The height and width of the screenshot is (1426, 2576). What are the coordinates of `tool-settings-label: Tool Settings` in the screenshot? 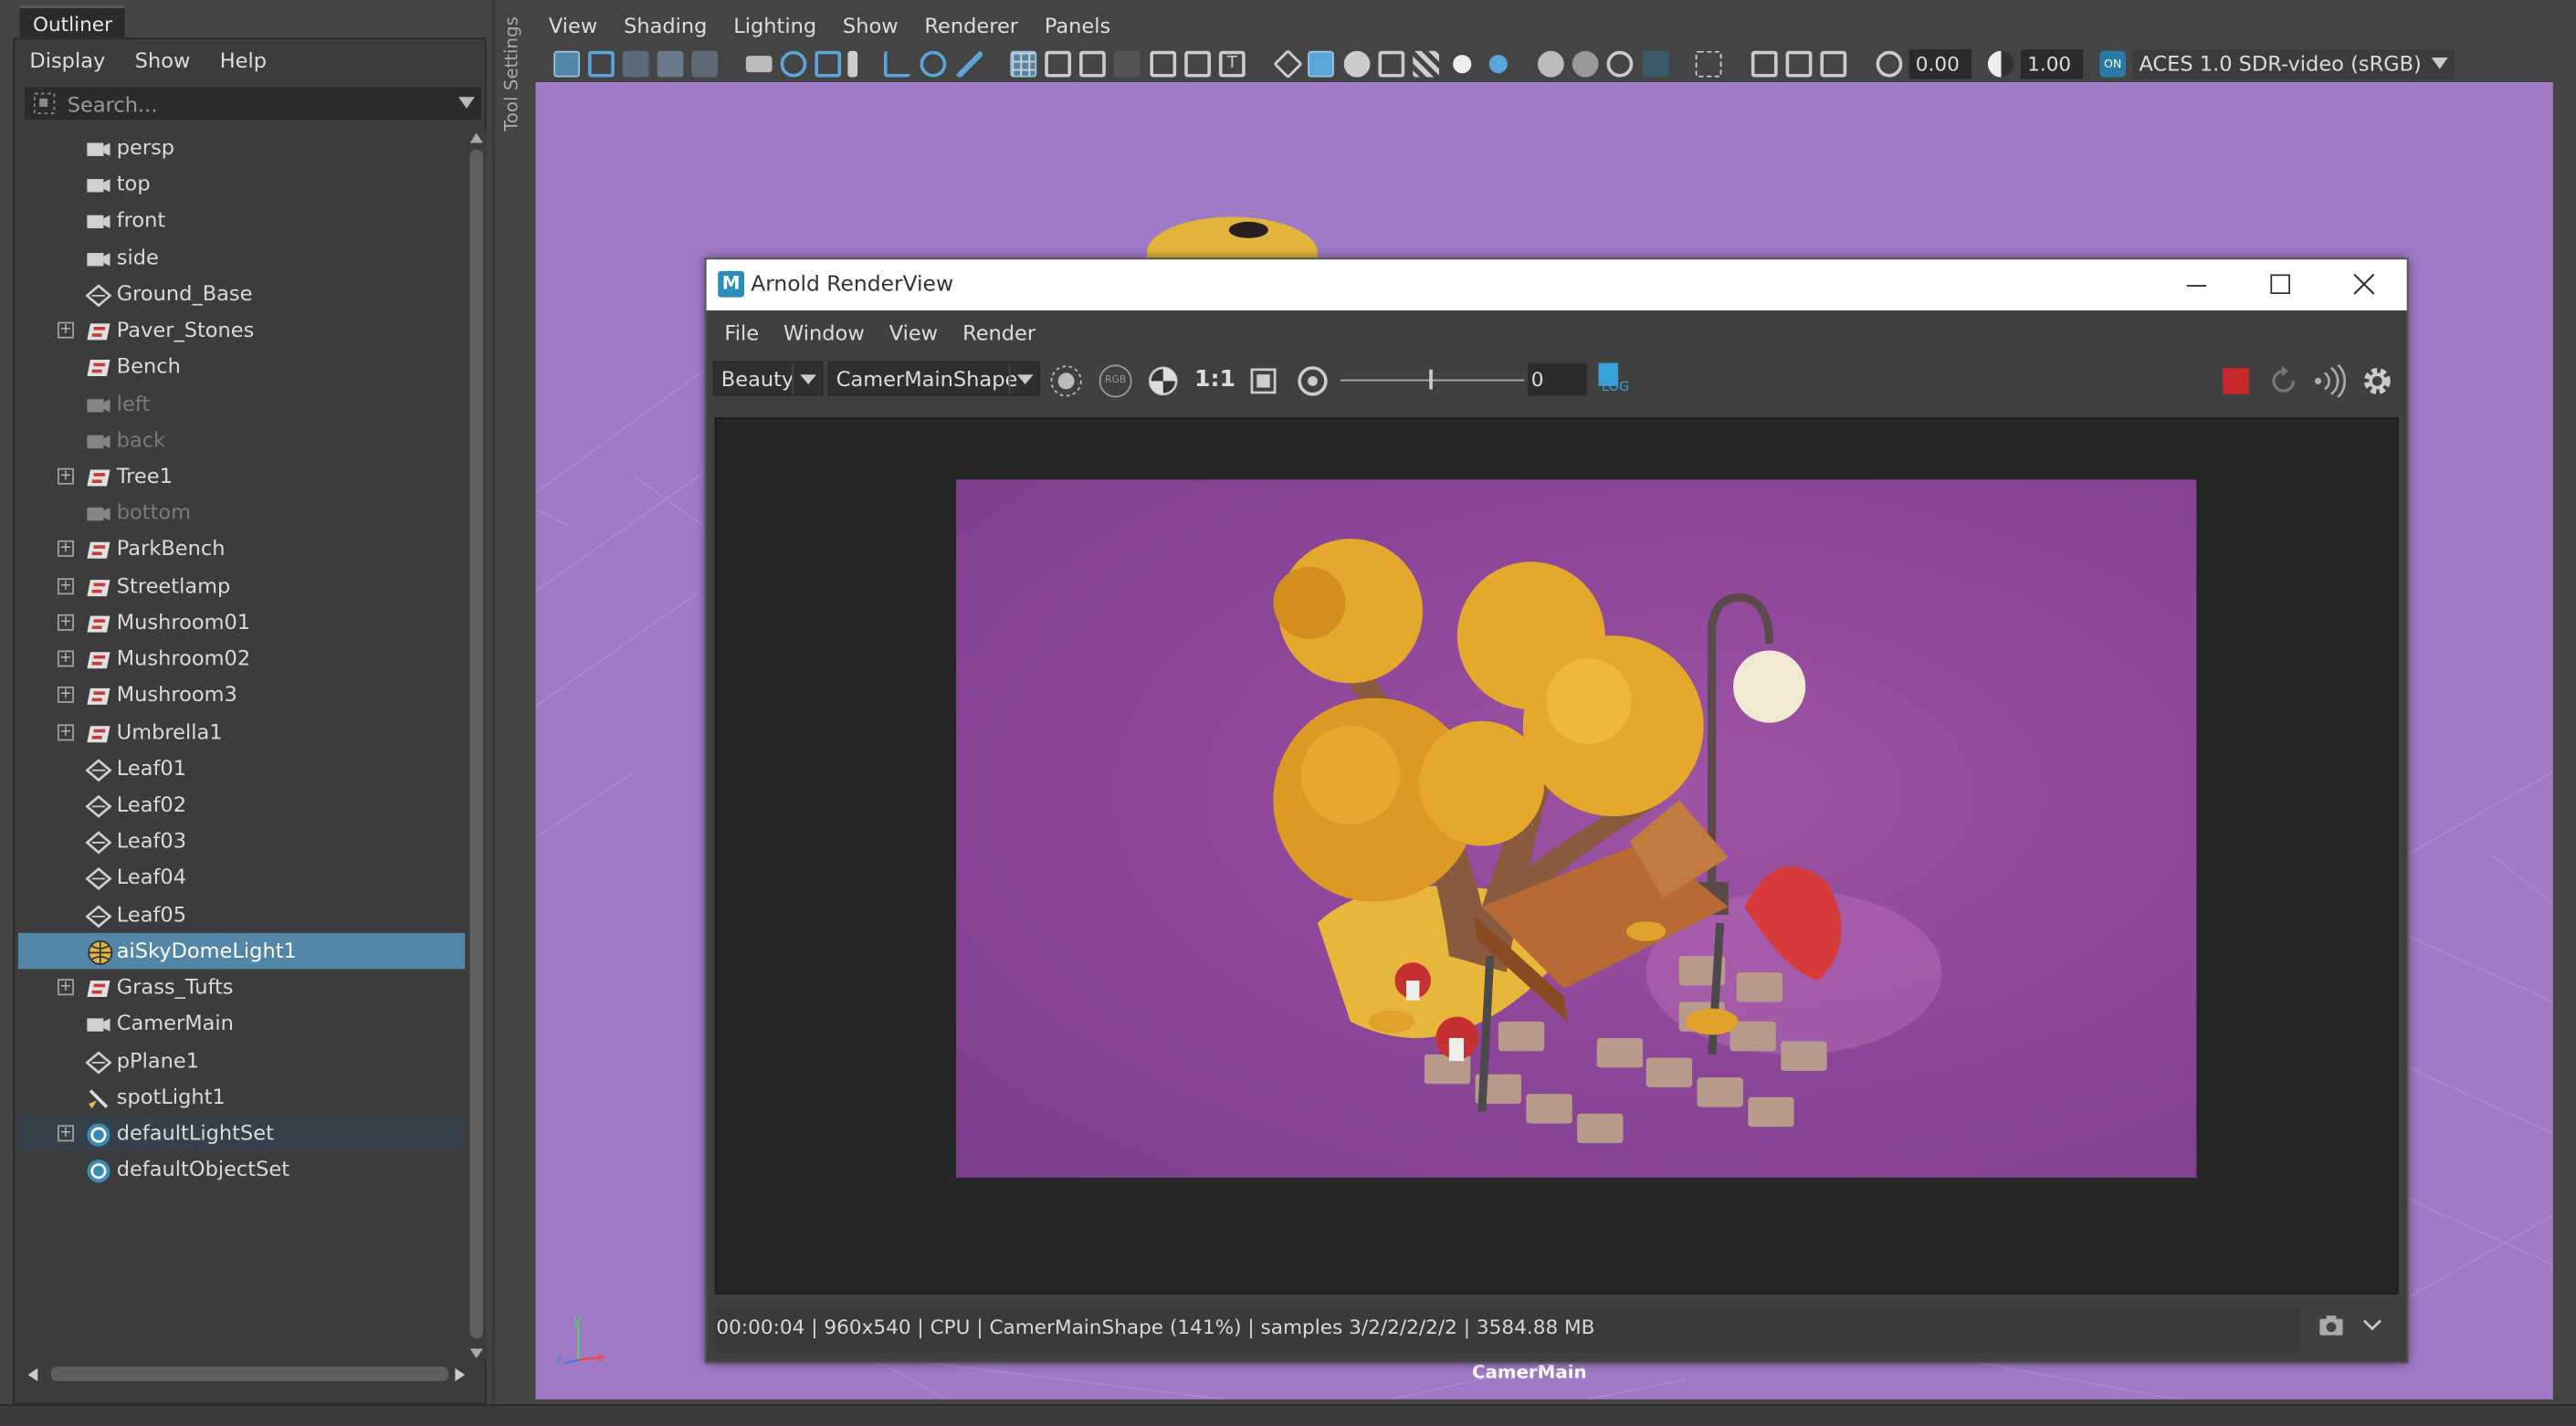 It's located at (512, 82).